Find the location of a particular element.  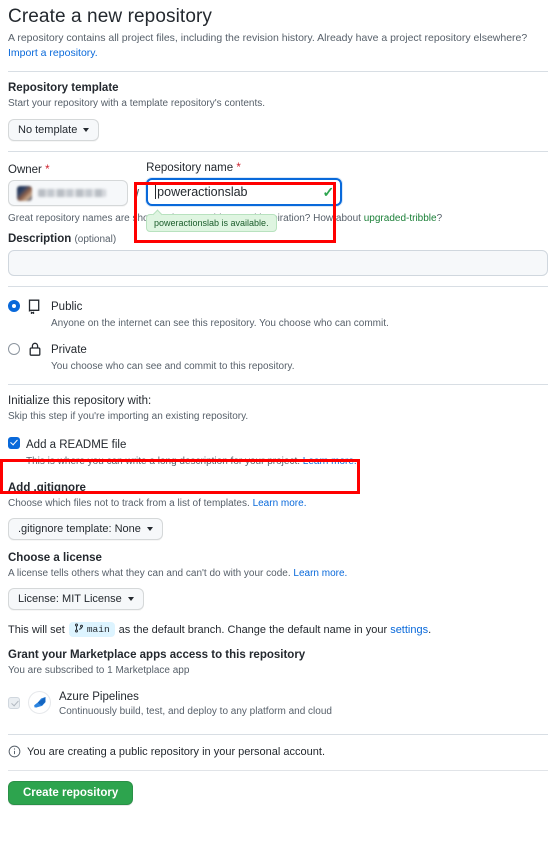

azure-pipelines-icon is located at coordinates (39, 702).